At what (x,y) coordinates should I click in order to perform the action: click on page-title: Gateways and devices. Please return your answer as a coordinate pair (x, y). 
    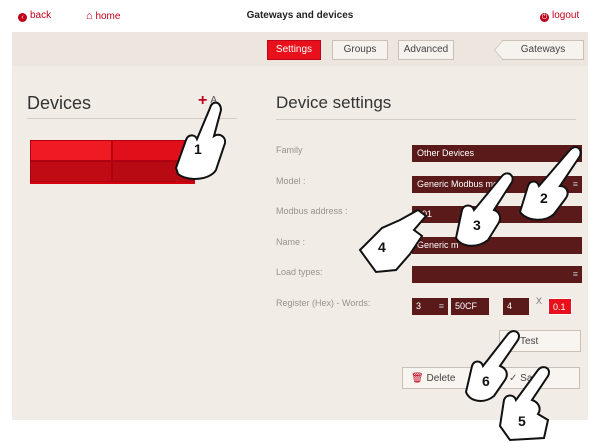
    Looking at the image, I should click on (300, 15).